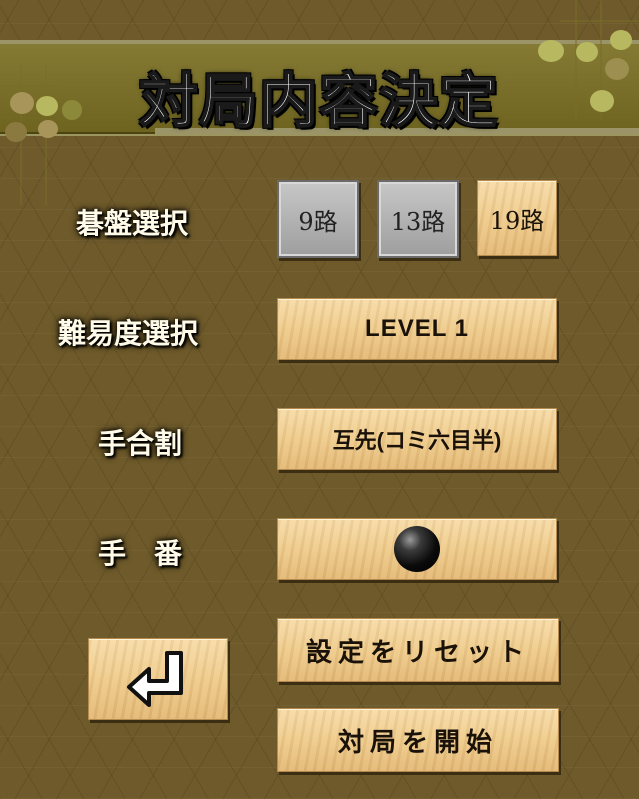 This screenshot has width=639, height=799. I want to click on handicap-label: 手合割, so click(140, 443).